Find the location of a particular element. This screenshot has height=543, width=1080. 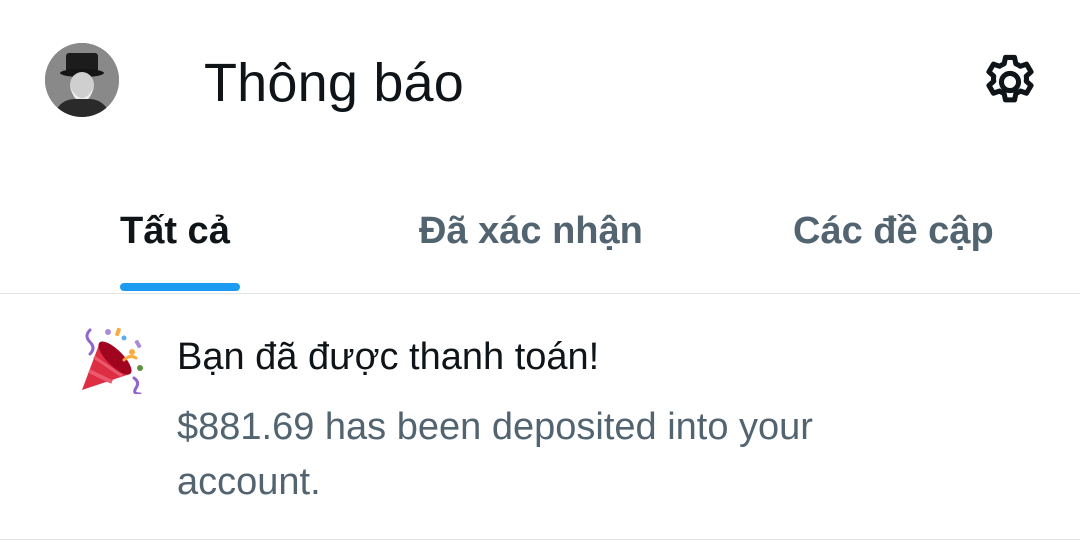

party-popper-icon is located at coordinates (113, 360).